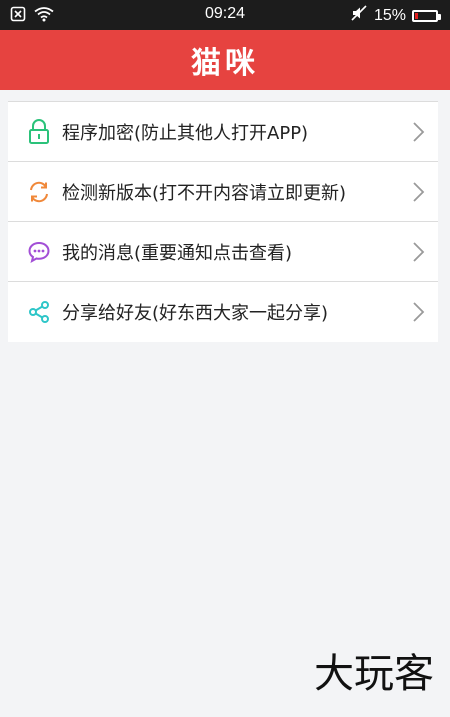 This screenshot has height=717, width=450. What do you see at coordinates (359, 15) in the screenshot?
I see `mute-icon` at bounding box center [359, 15].